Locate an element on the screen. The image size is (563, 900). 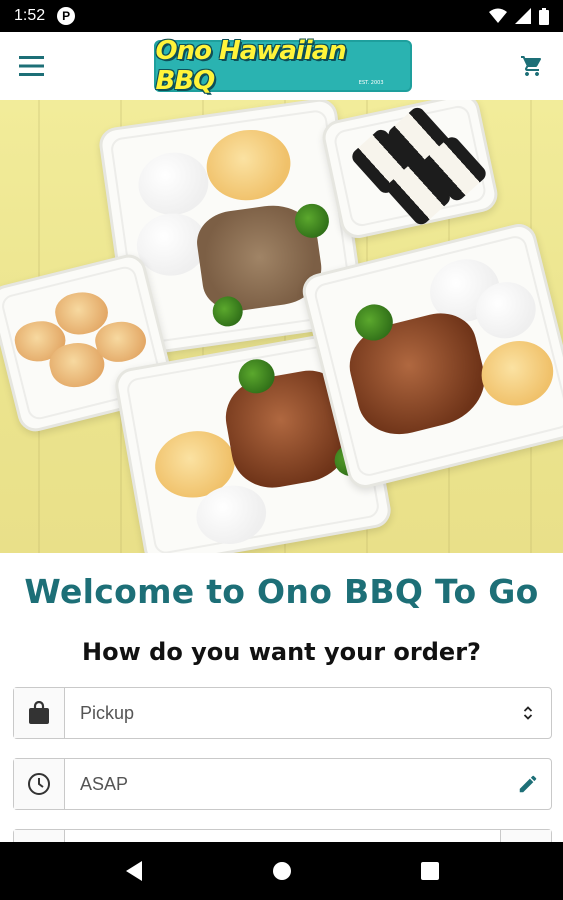
order-question: How do you want your order? is located at coordinates (281, 652).